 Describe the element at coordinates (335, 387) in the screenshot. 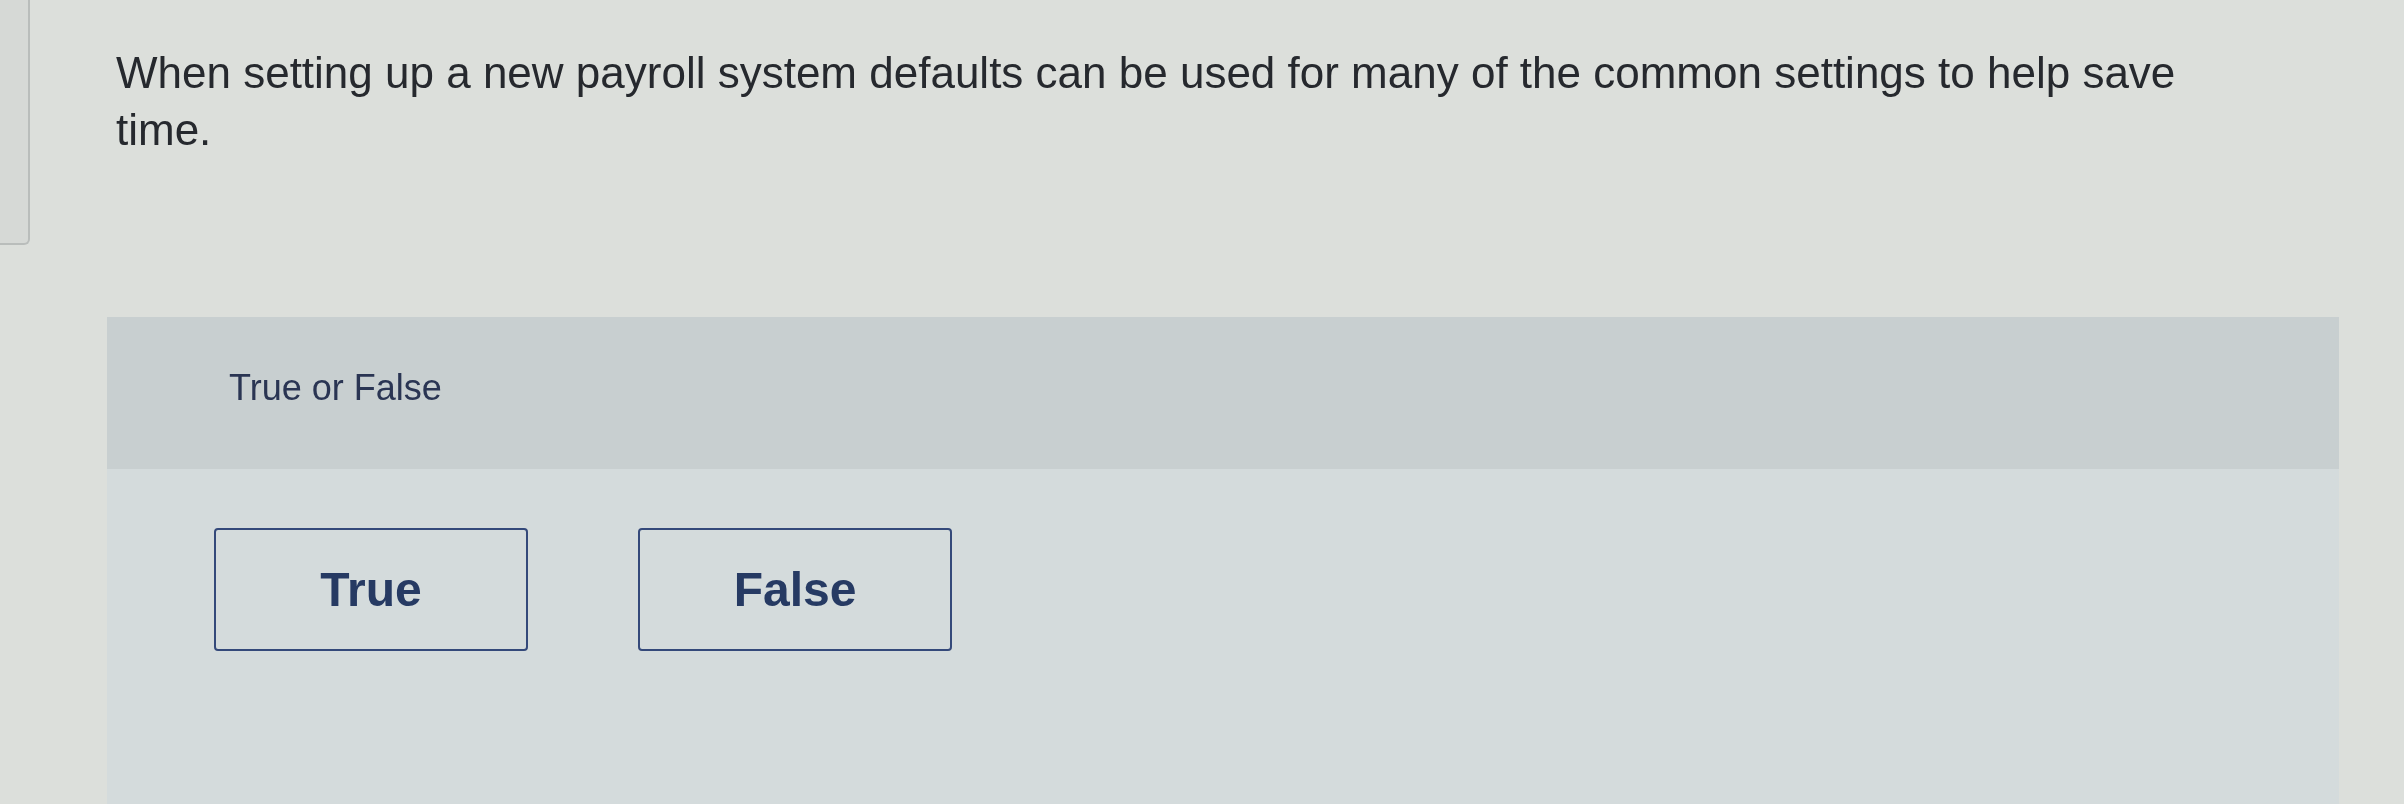

I see `prompt-label: True or False` at that location.